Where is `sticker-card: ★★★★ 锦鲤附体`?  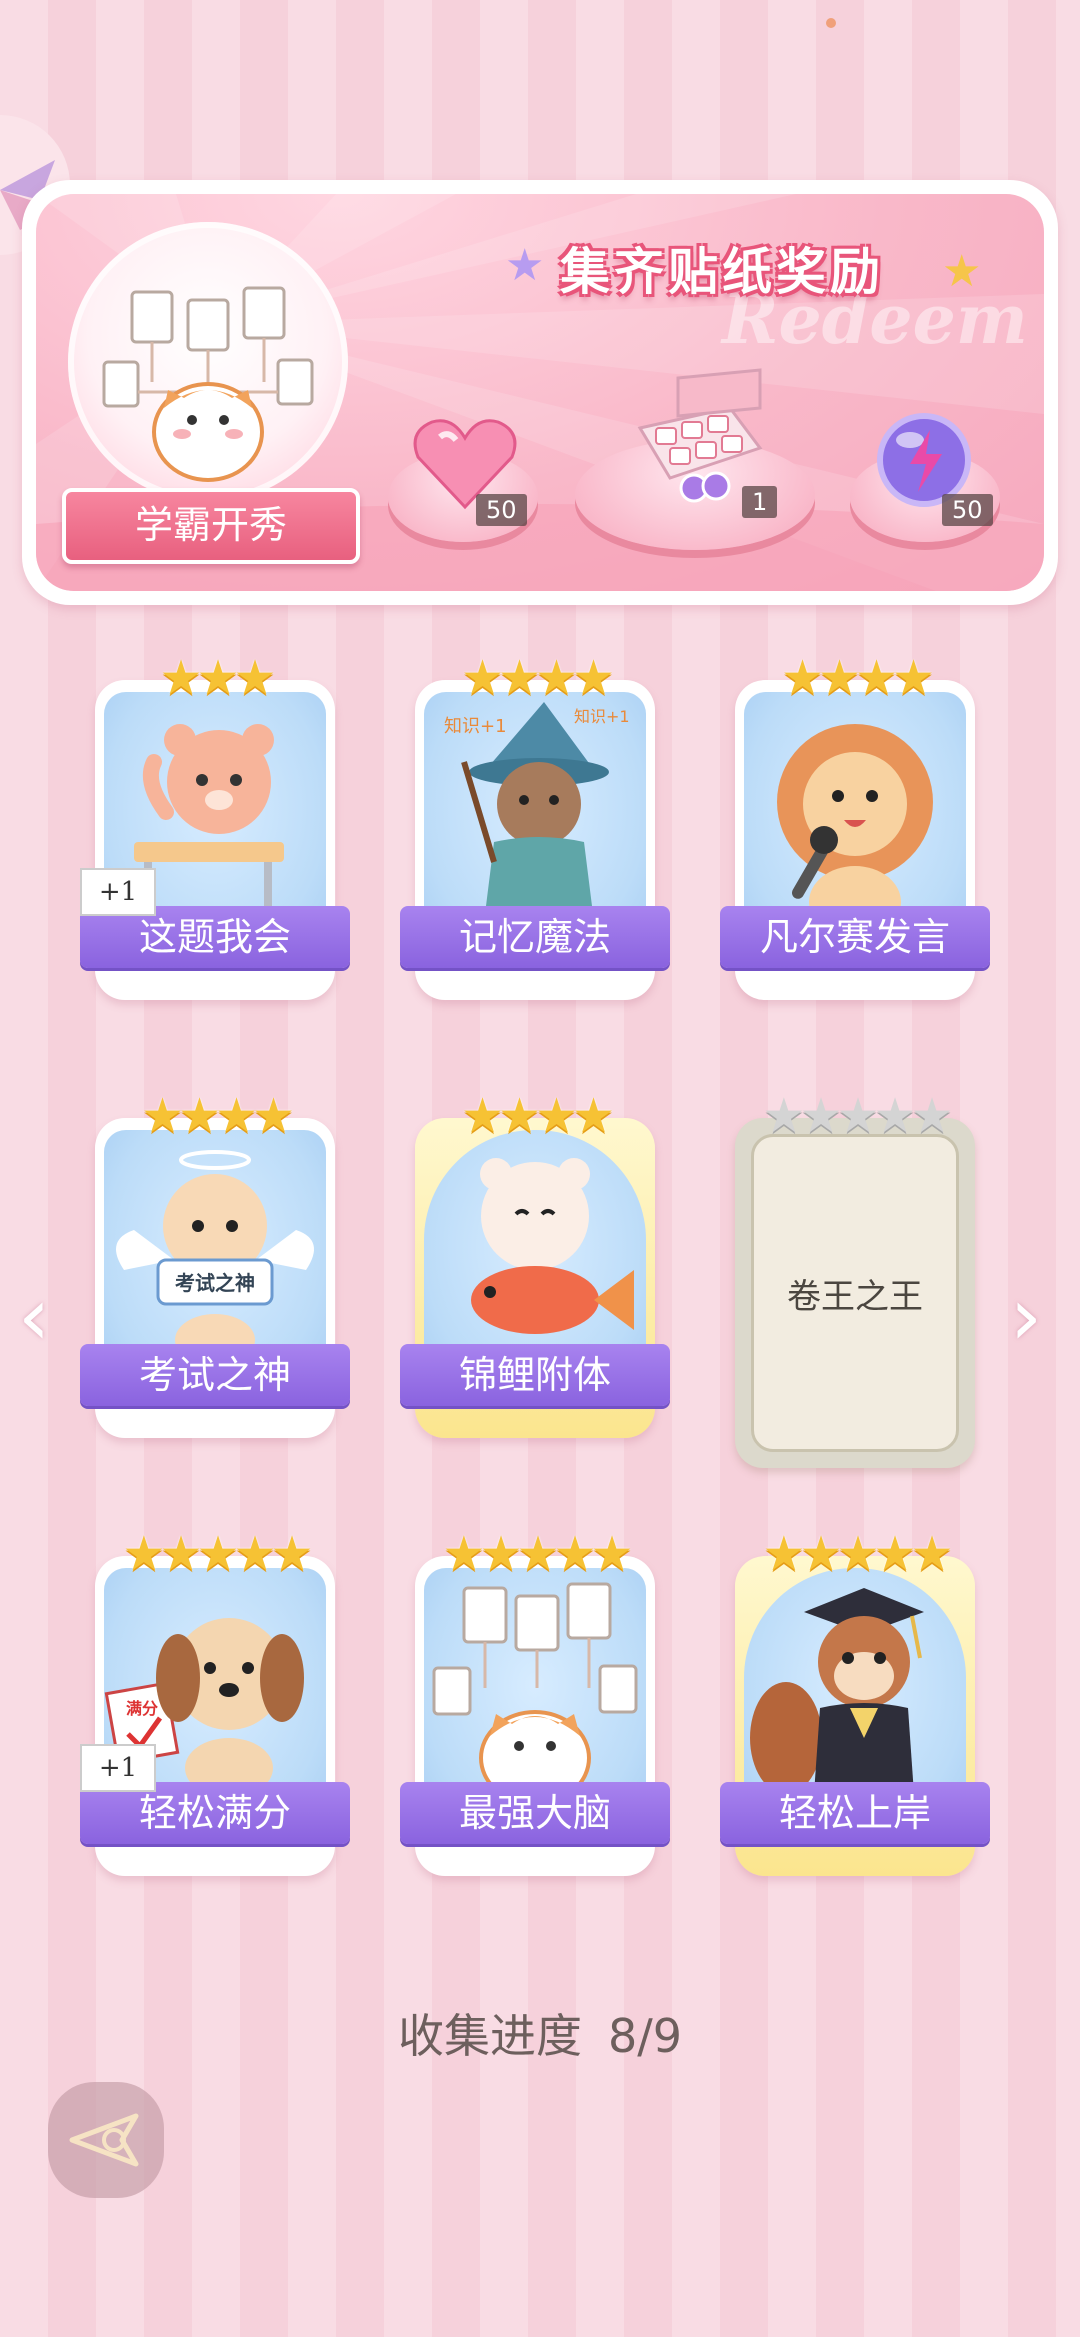 sticker-card: ★★★★ 锦鲤附体 is located at coordinates (535, 1263).